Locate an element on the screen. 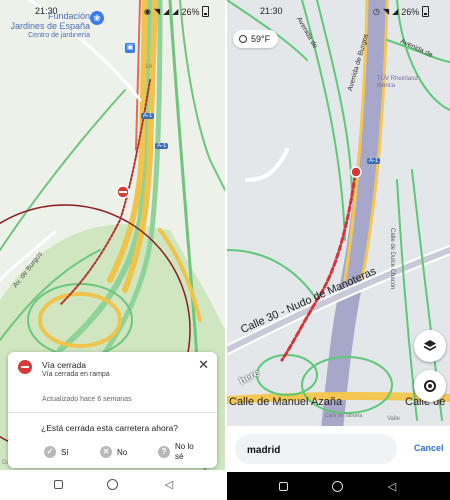  home-button-right is located at coordinates (338, 487).